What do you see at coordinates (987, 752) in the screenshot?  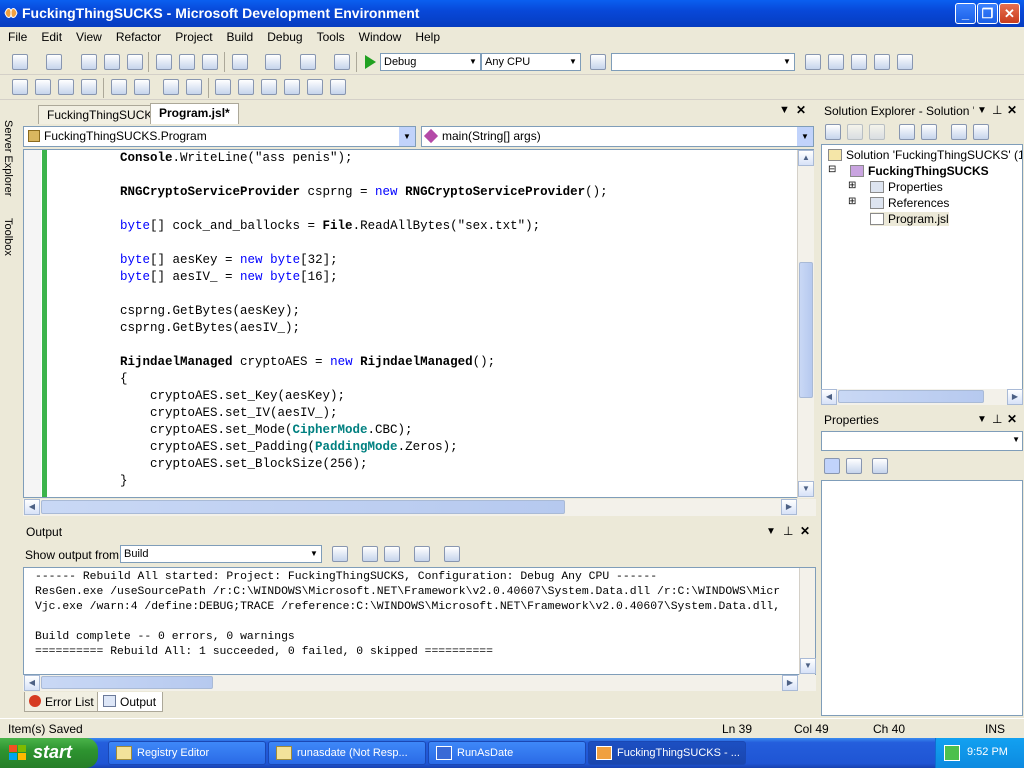 I see `clock: 9:52 PM` at bounding box center [987, 752].